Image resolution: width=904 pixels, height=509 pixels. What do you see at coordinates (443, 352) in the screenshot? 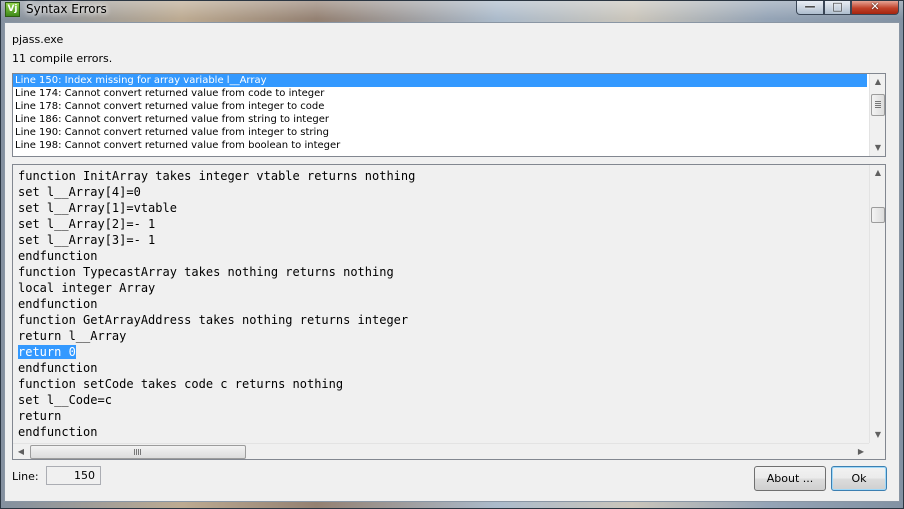
I see `code-line: return 0` at bounding box center [443, 352].